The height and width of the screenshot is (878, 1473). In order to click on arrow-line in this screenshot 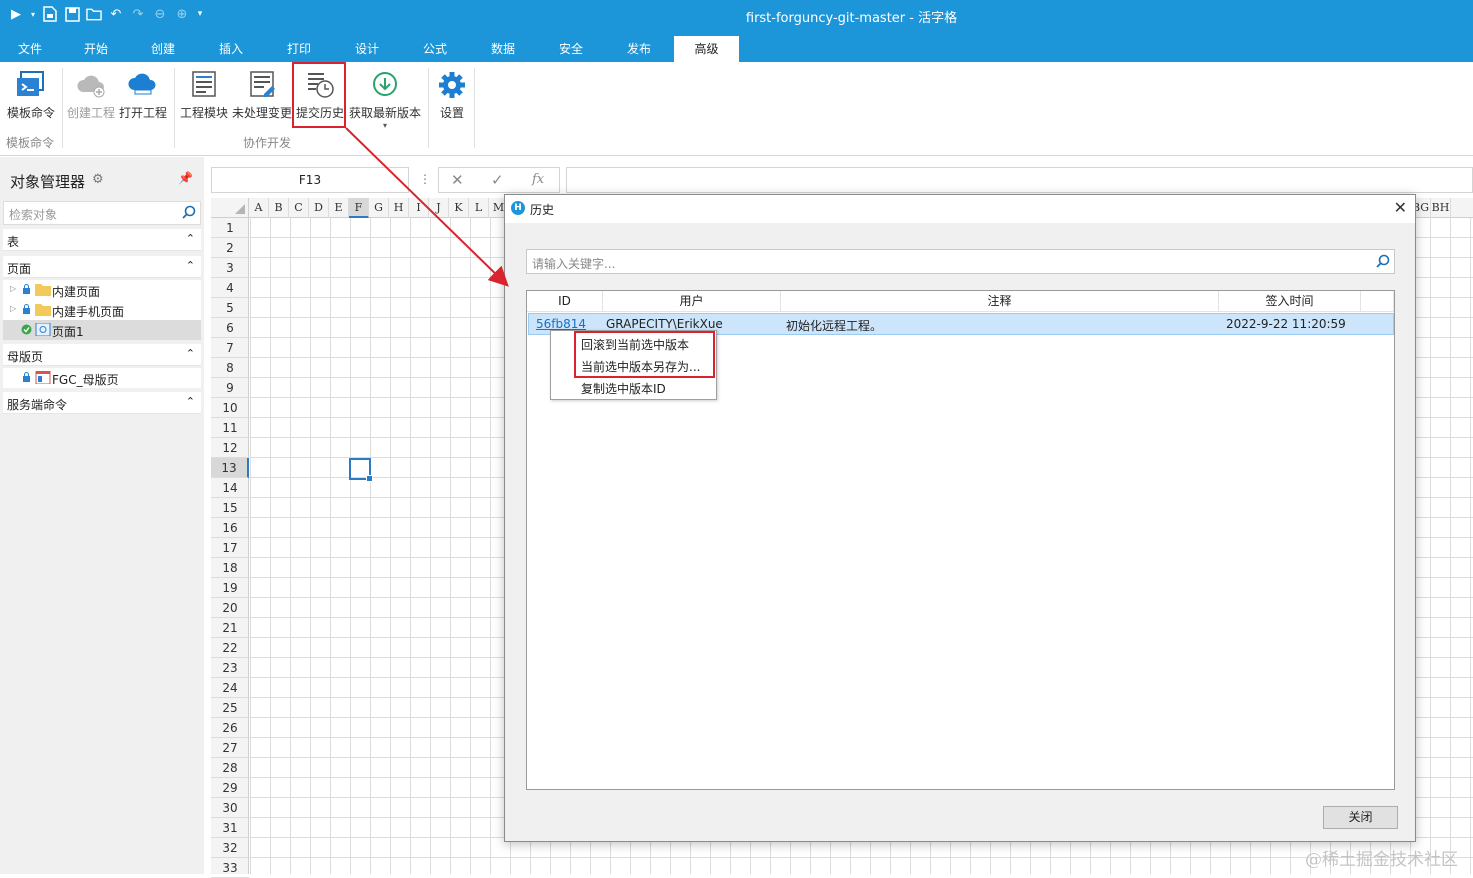, I will do `click(427, 207)`.